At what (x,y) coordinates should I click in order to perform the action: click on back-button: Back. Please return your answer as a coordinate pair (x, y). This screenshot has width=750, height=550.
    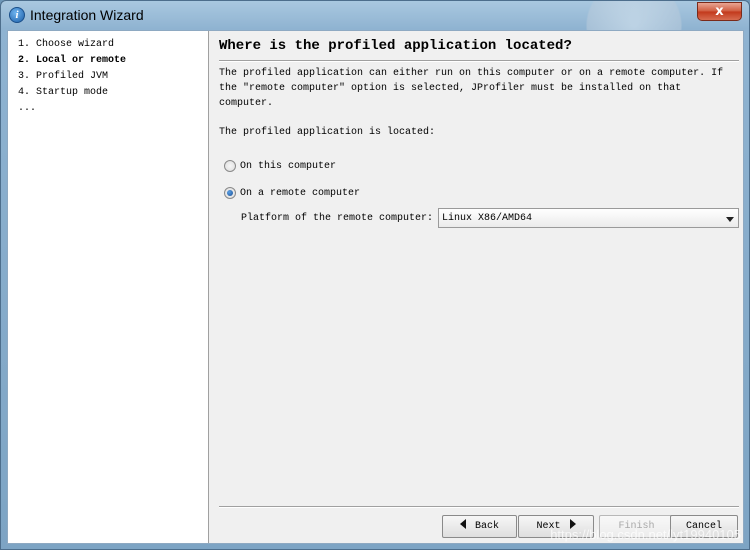
    Looking at the image, I should click on (479, 526).